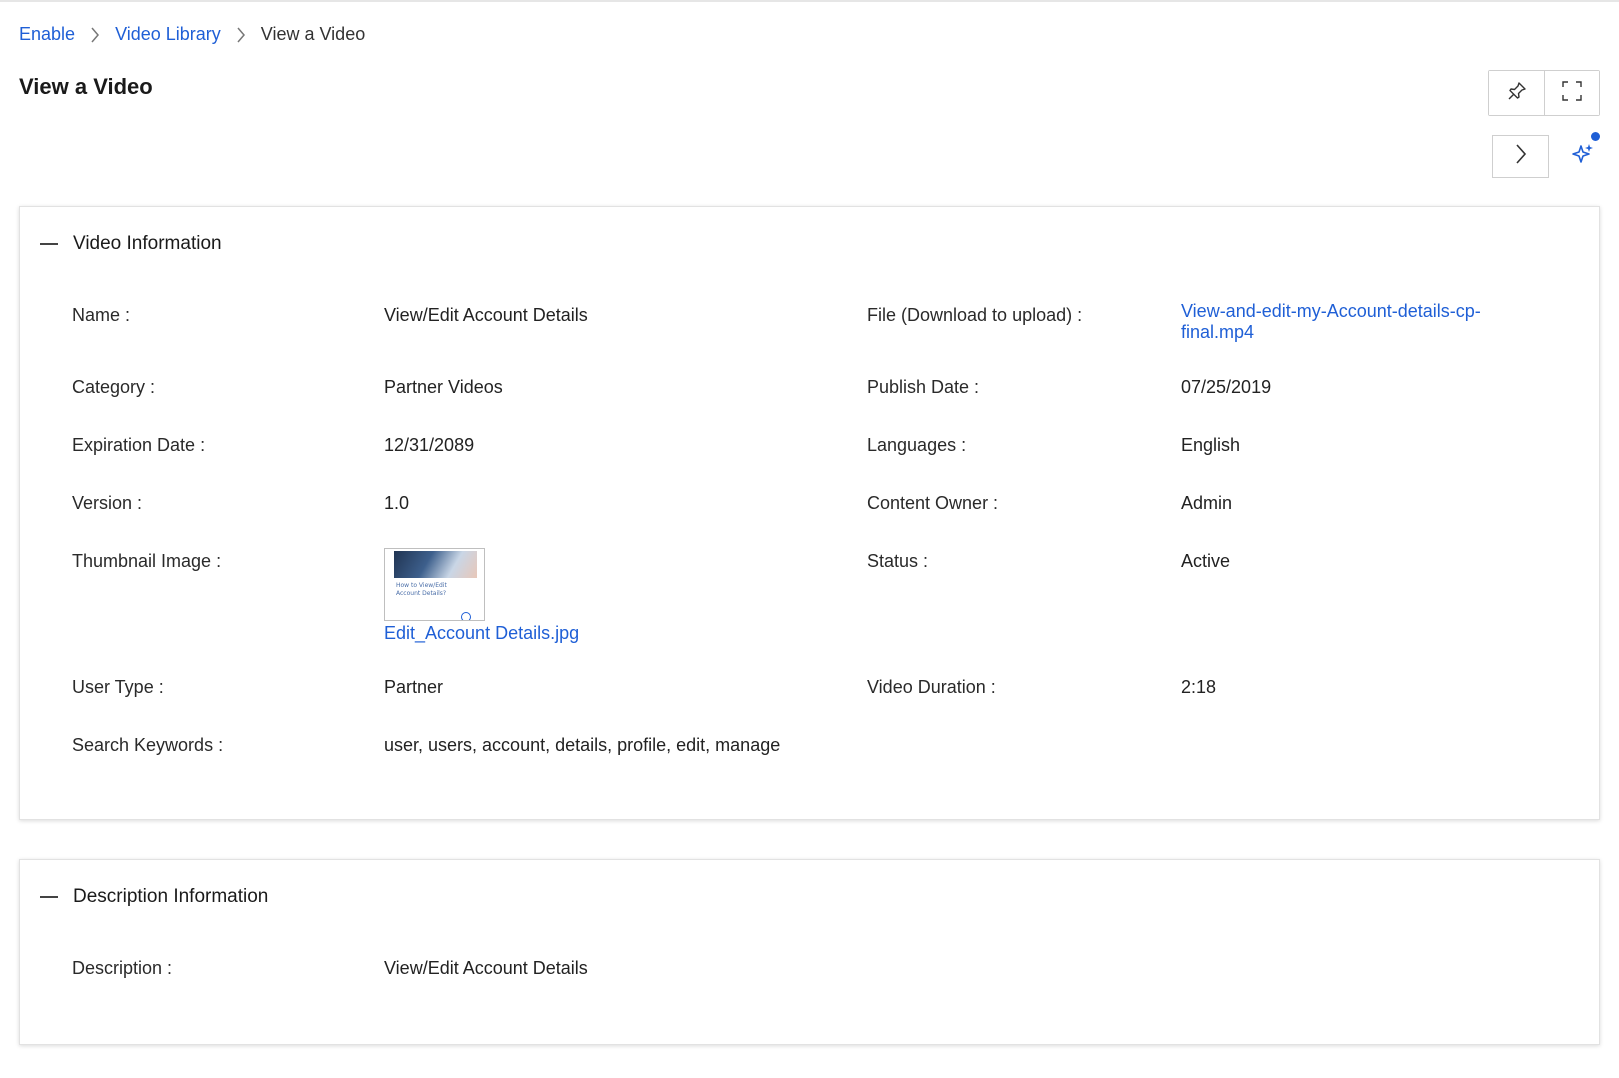  Describe the element at coordinates (421, 585) in the screenshot. I see `thumbnail-caption-line: How to View/Edit` at that location.